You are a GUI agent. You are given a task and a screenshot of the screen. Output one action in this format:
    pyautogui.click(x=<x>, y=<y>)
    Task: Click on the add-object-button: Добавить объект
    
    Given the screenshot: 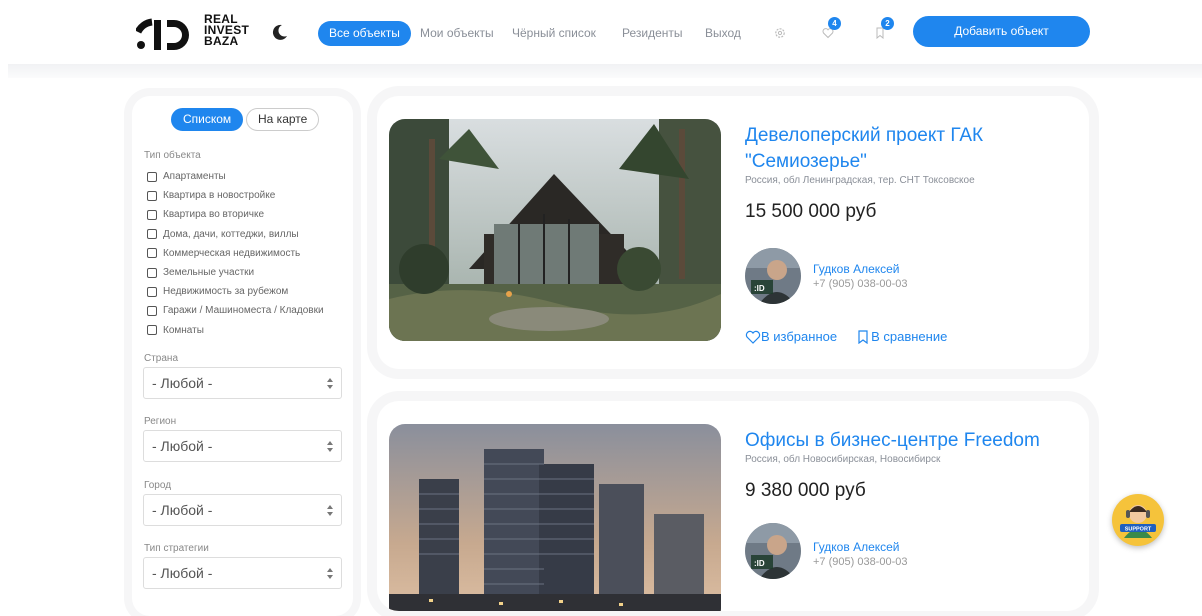 What is the action you would take?
    pyautogui.click(x=1001, y=31)
    